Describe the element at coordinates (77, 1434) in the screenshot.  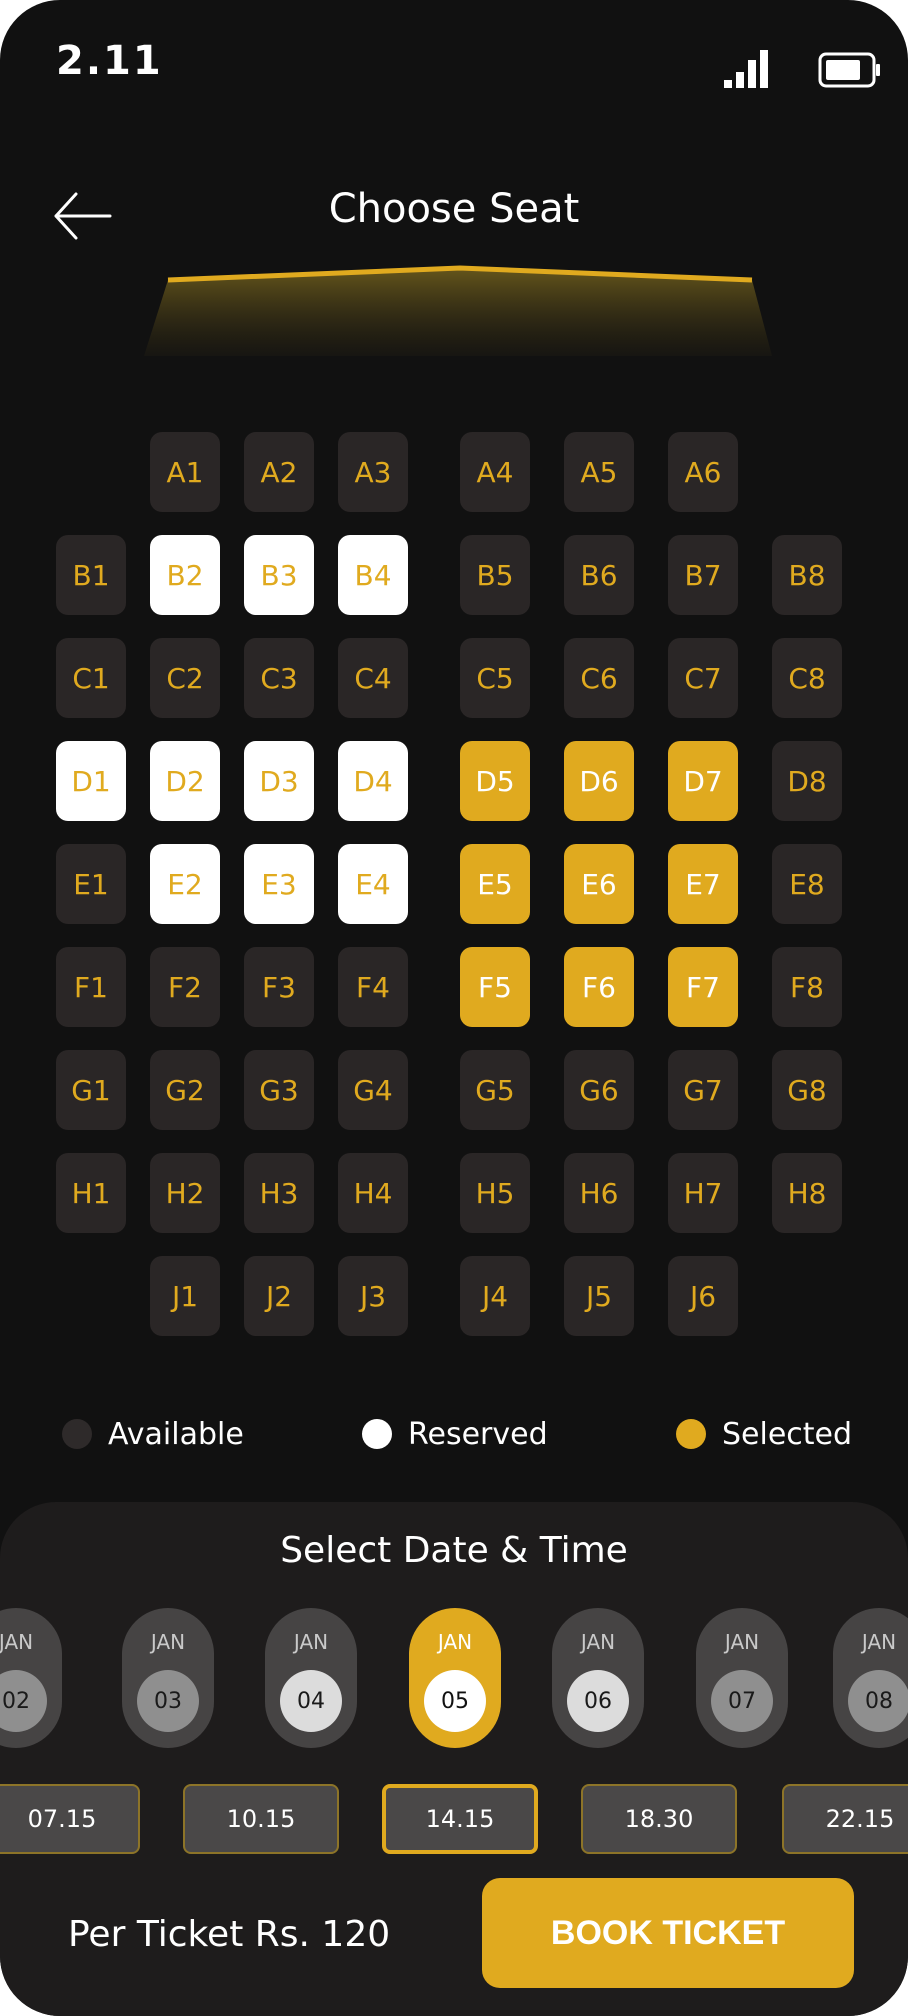
I see `available-dot-icon` at that location.